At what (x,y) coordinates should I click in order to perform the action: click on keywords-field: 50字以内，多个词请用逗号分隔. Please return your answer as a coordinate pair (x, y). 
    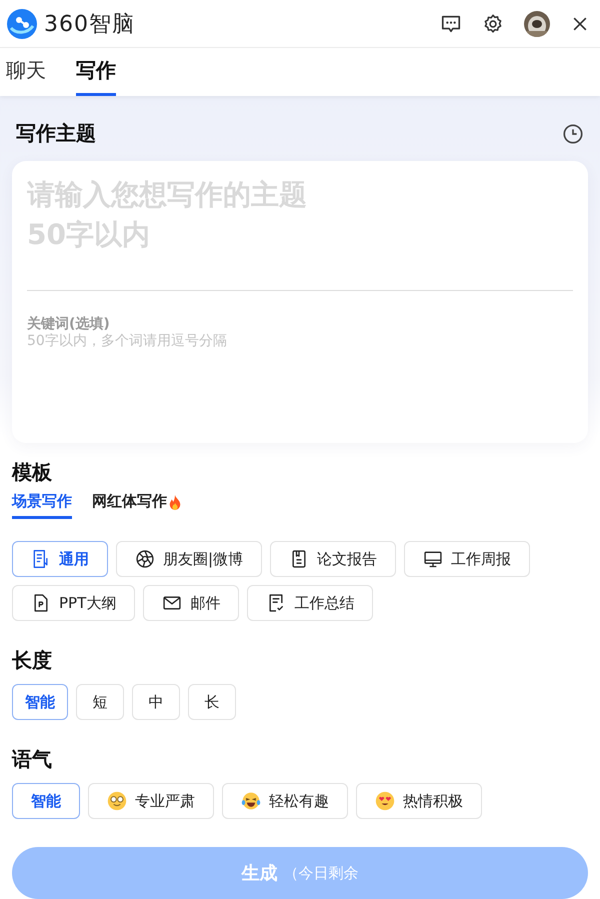
    Looking at the image, I should click on (300, 341).